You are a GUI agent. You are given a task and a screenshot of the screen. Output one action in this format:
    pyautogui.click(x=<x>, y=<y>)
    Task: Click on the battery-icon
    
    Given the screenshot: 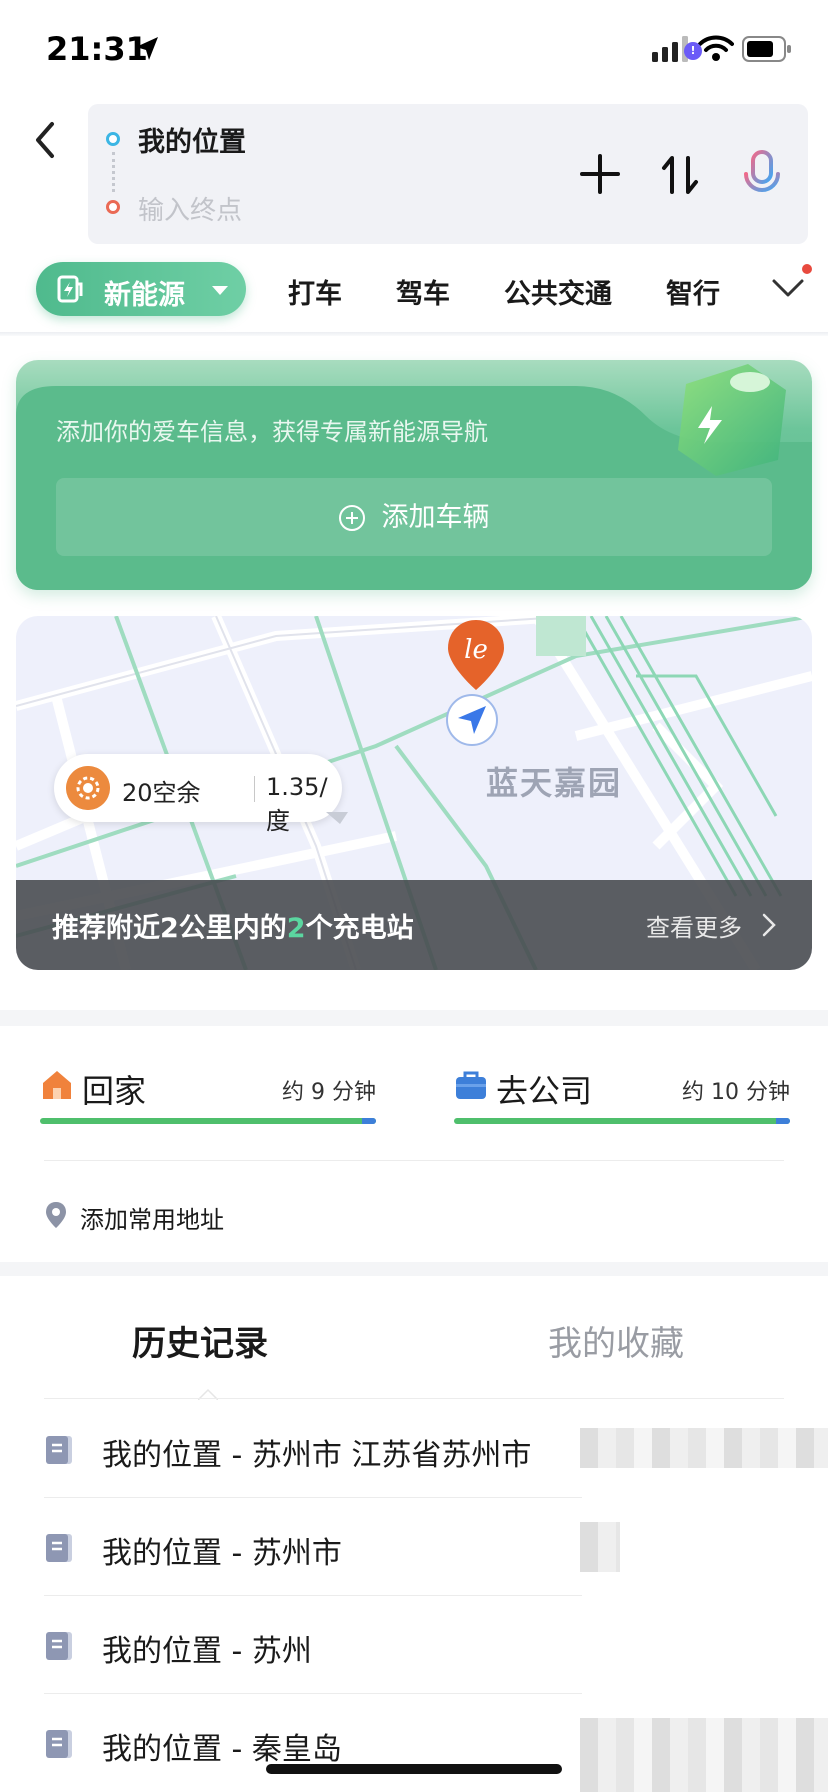 What is the action you would take?
    pyautogui.click(x=766, y=49)
    